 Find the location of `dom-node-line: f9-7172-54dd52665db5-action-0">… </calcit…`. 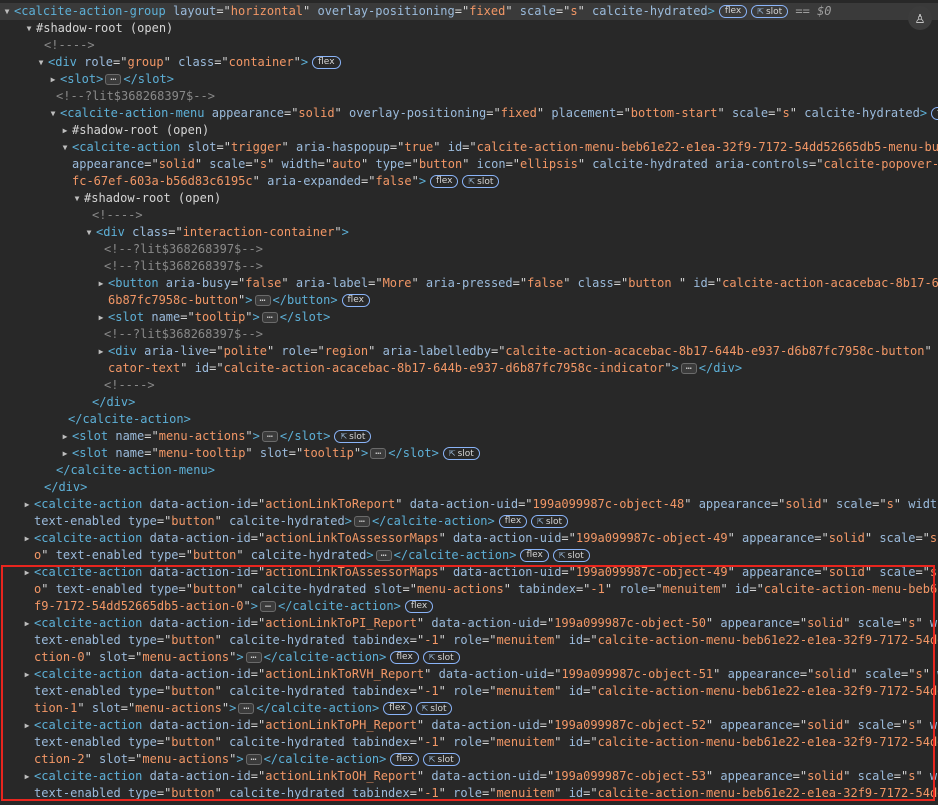

dom-node-line: f9-7172-54dd52665db5-action-0">… </calcit… is located at coordinates (469, 606).